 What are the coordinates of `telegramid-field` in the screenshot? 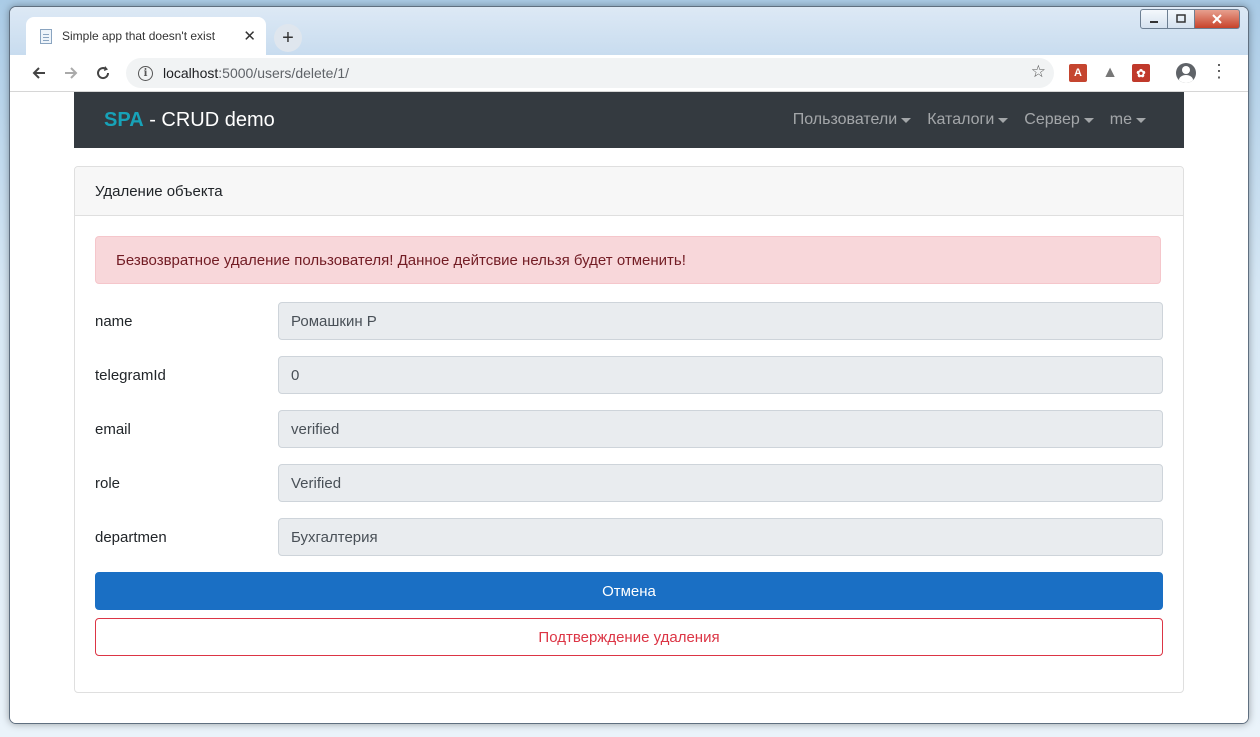 It's located at (720, 375).